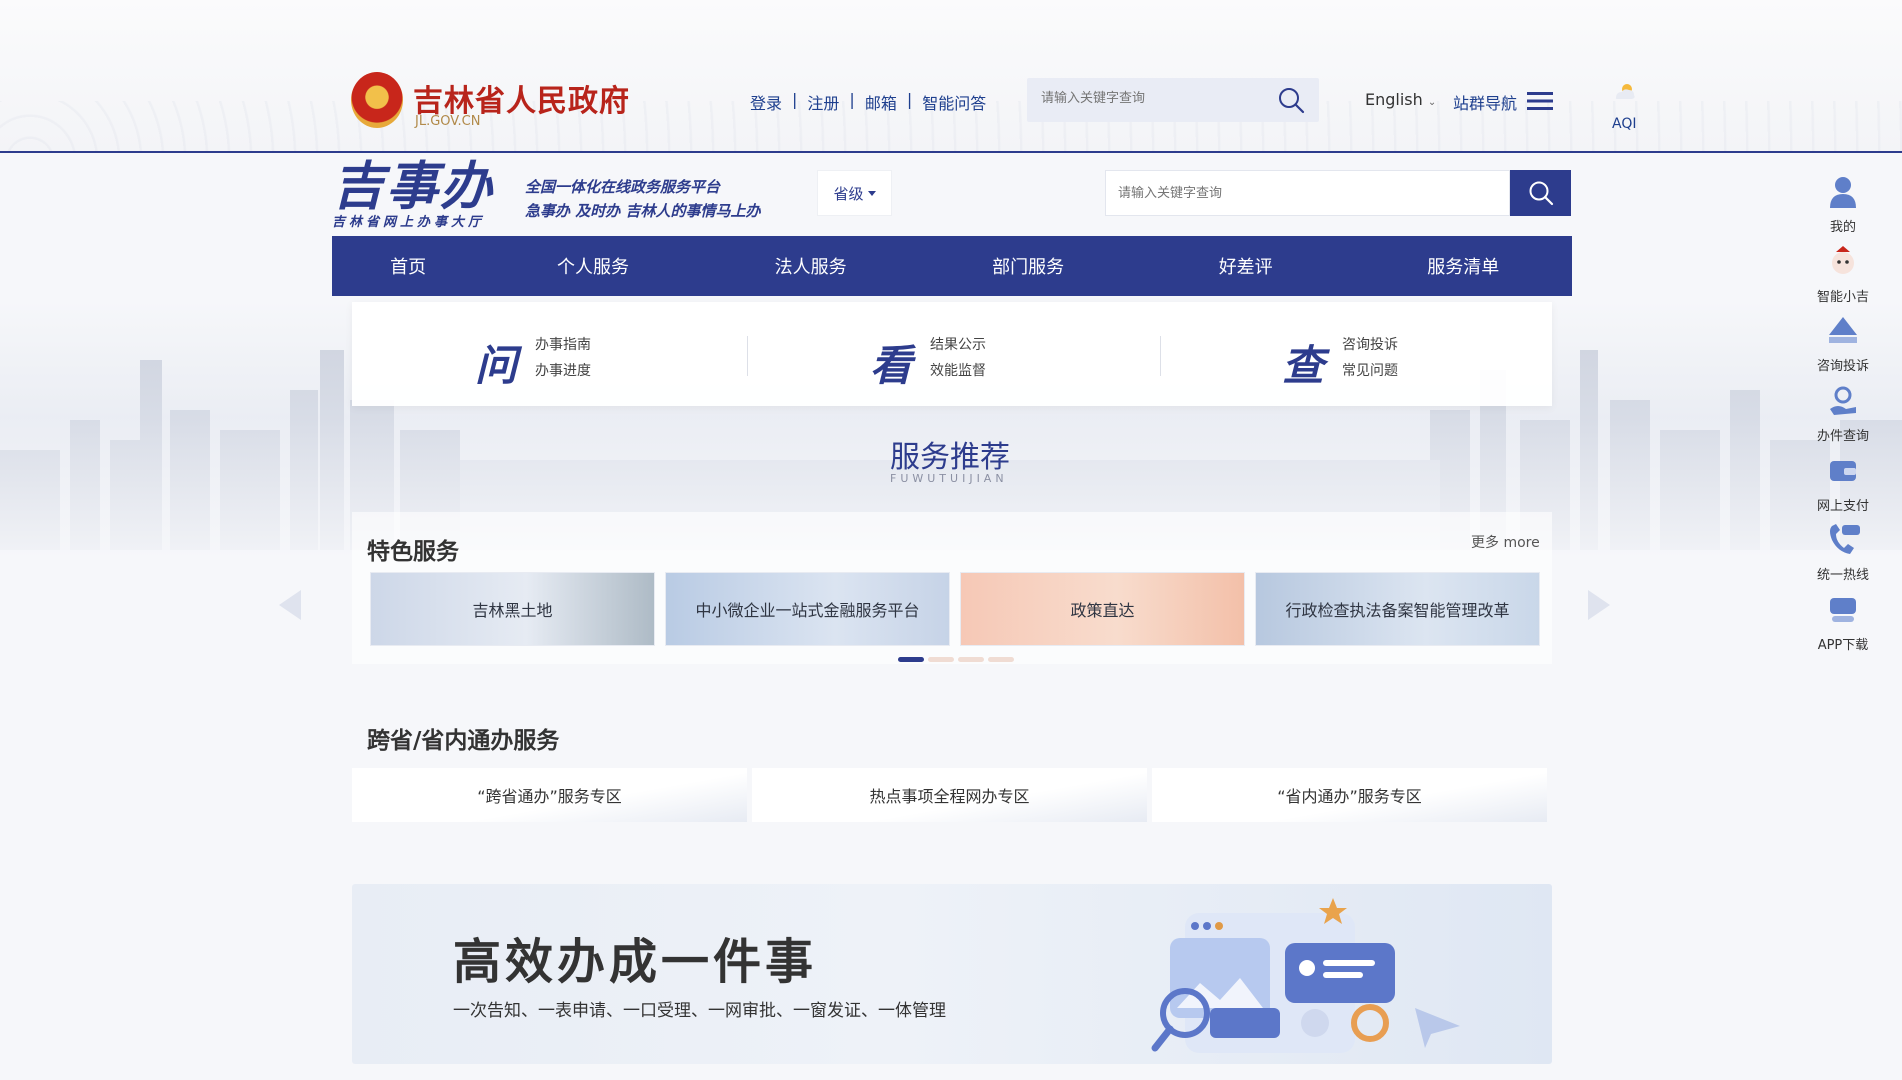 Image resolution: width=1902 pixels, height=1080 pixels. Describe the element at coordinates (1485, 102) in the screenshot. I see `site-group-nav: 站群导航` at that location.